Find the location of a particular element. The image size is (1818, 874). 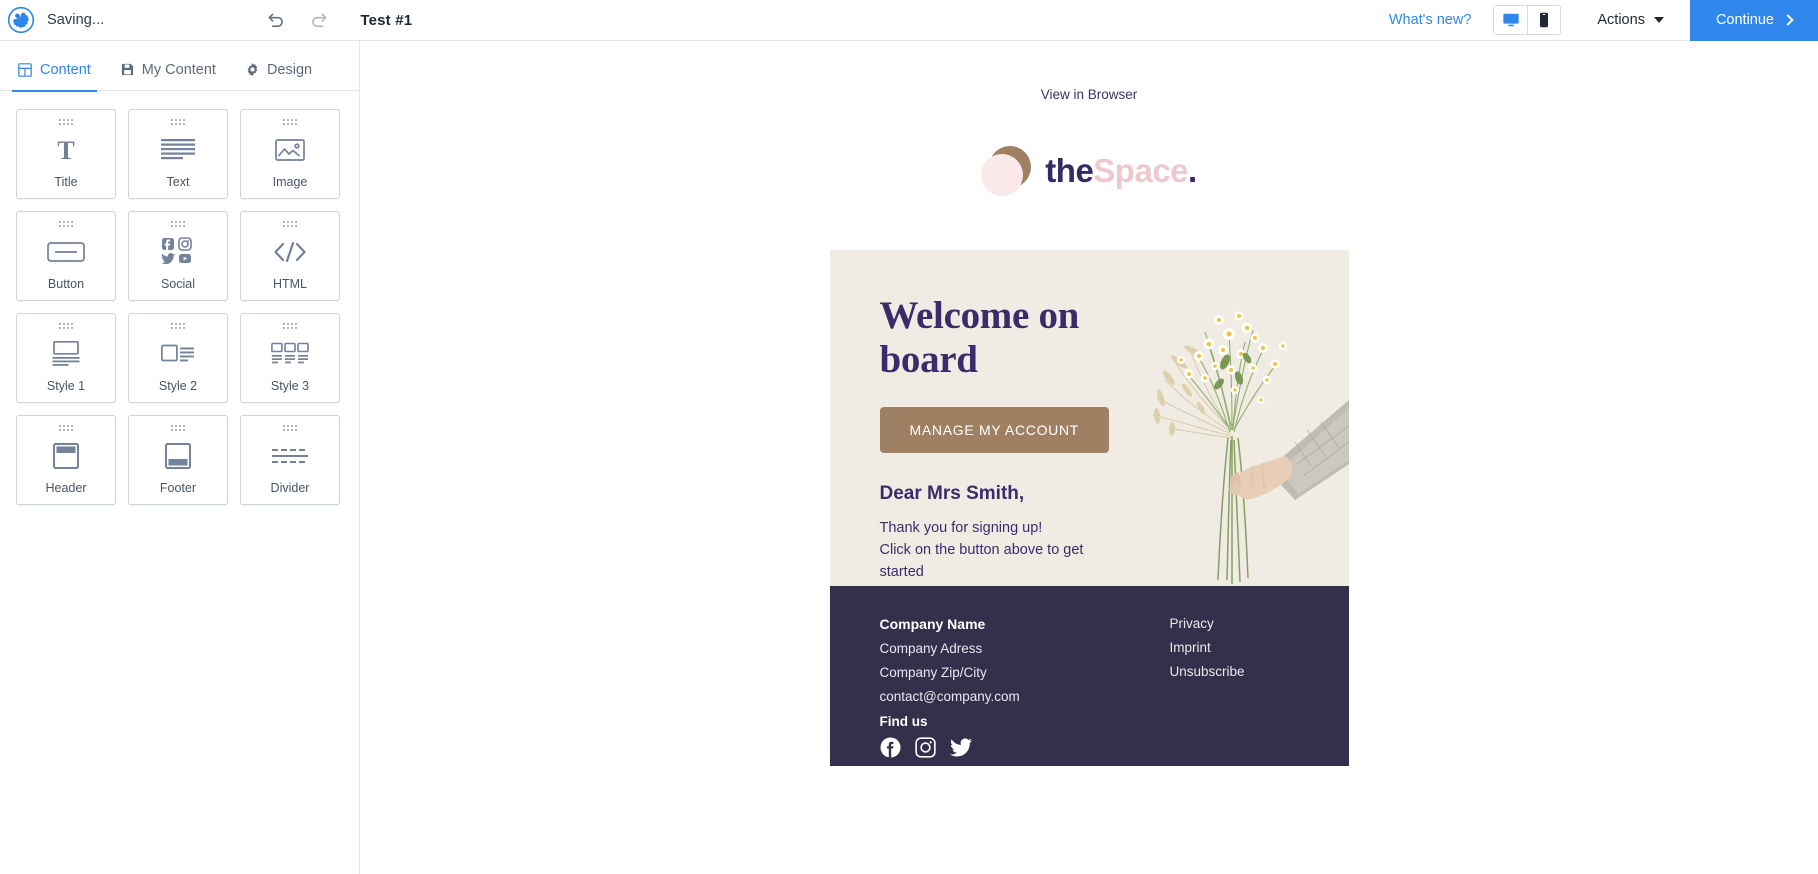

desktop-preview-button is located at coordinates (1511, 20).